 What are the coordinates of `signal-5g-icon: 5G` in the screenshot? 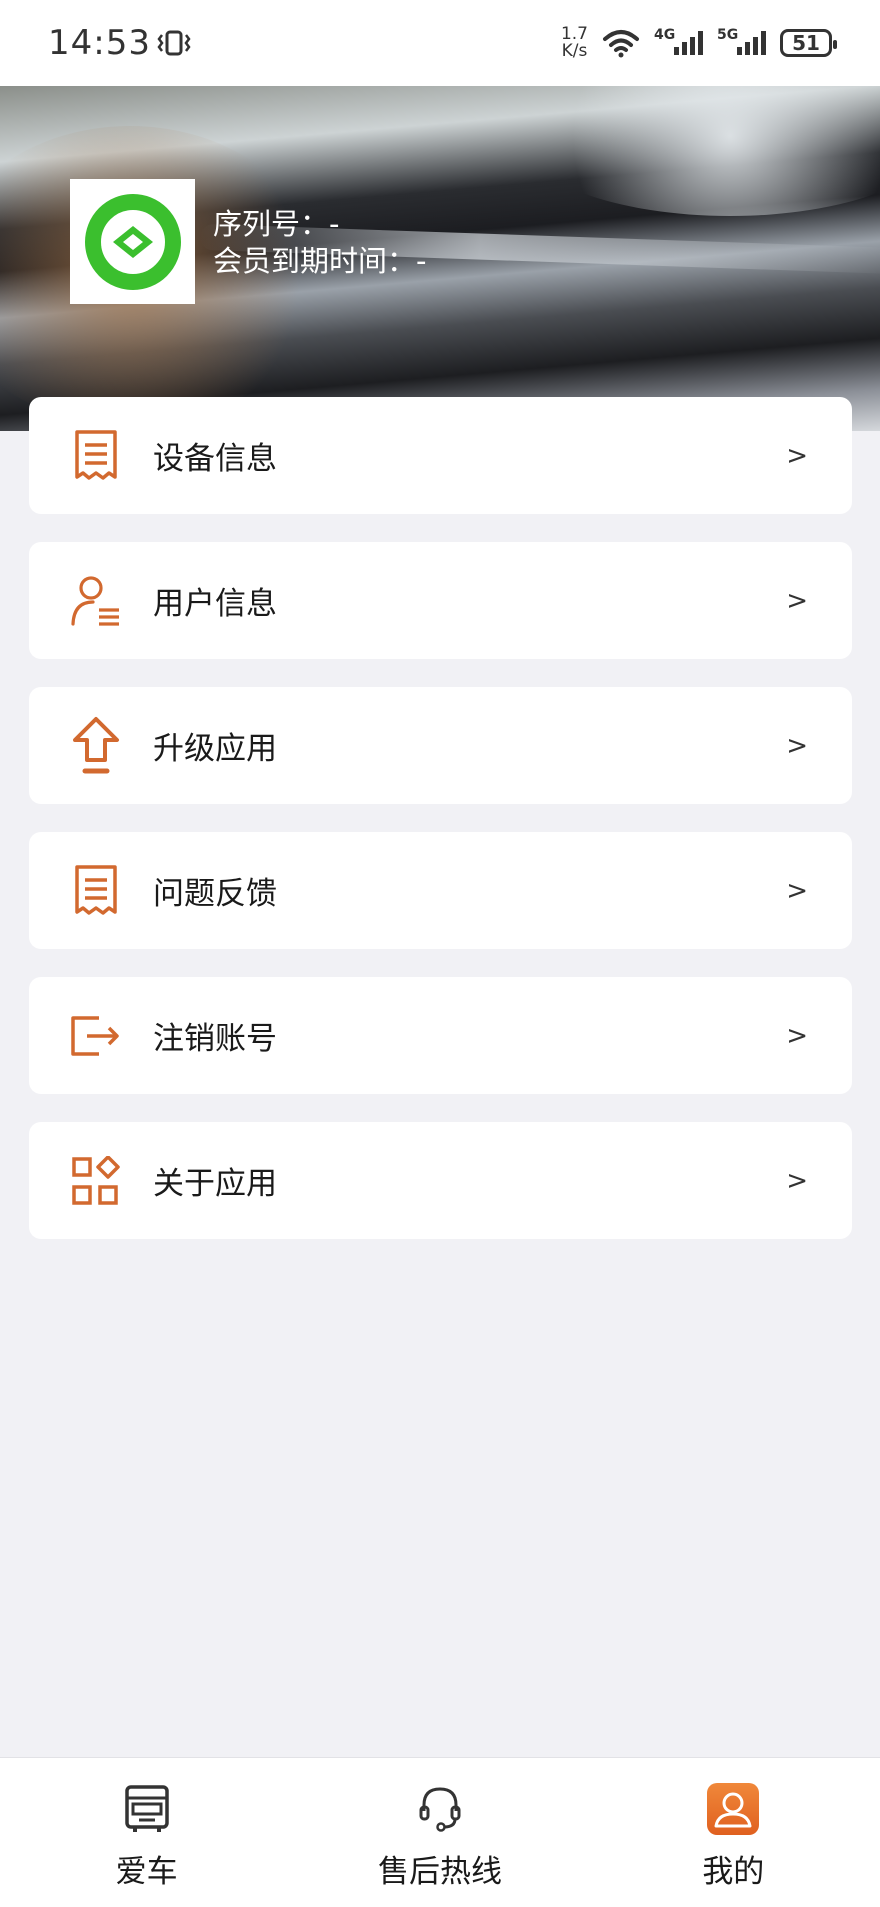 It's located at (741, 41).